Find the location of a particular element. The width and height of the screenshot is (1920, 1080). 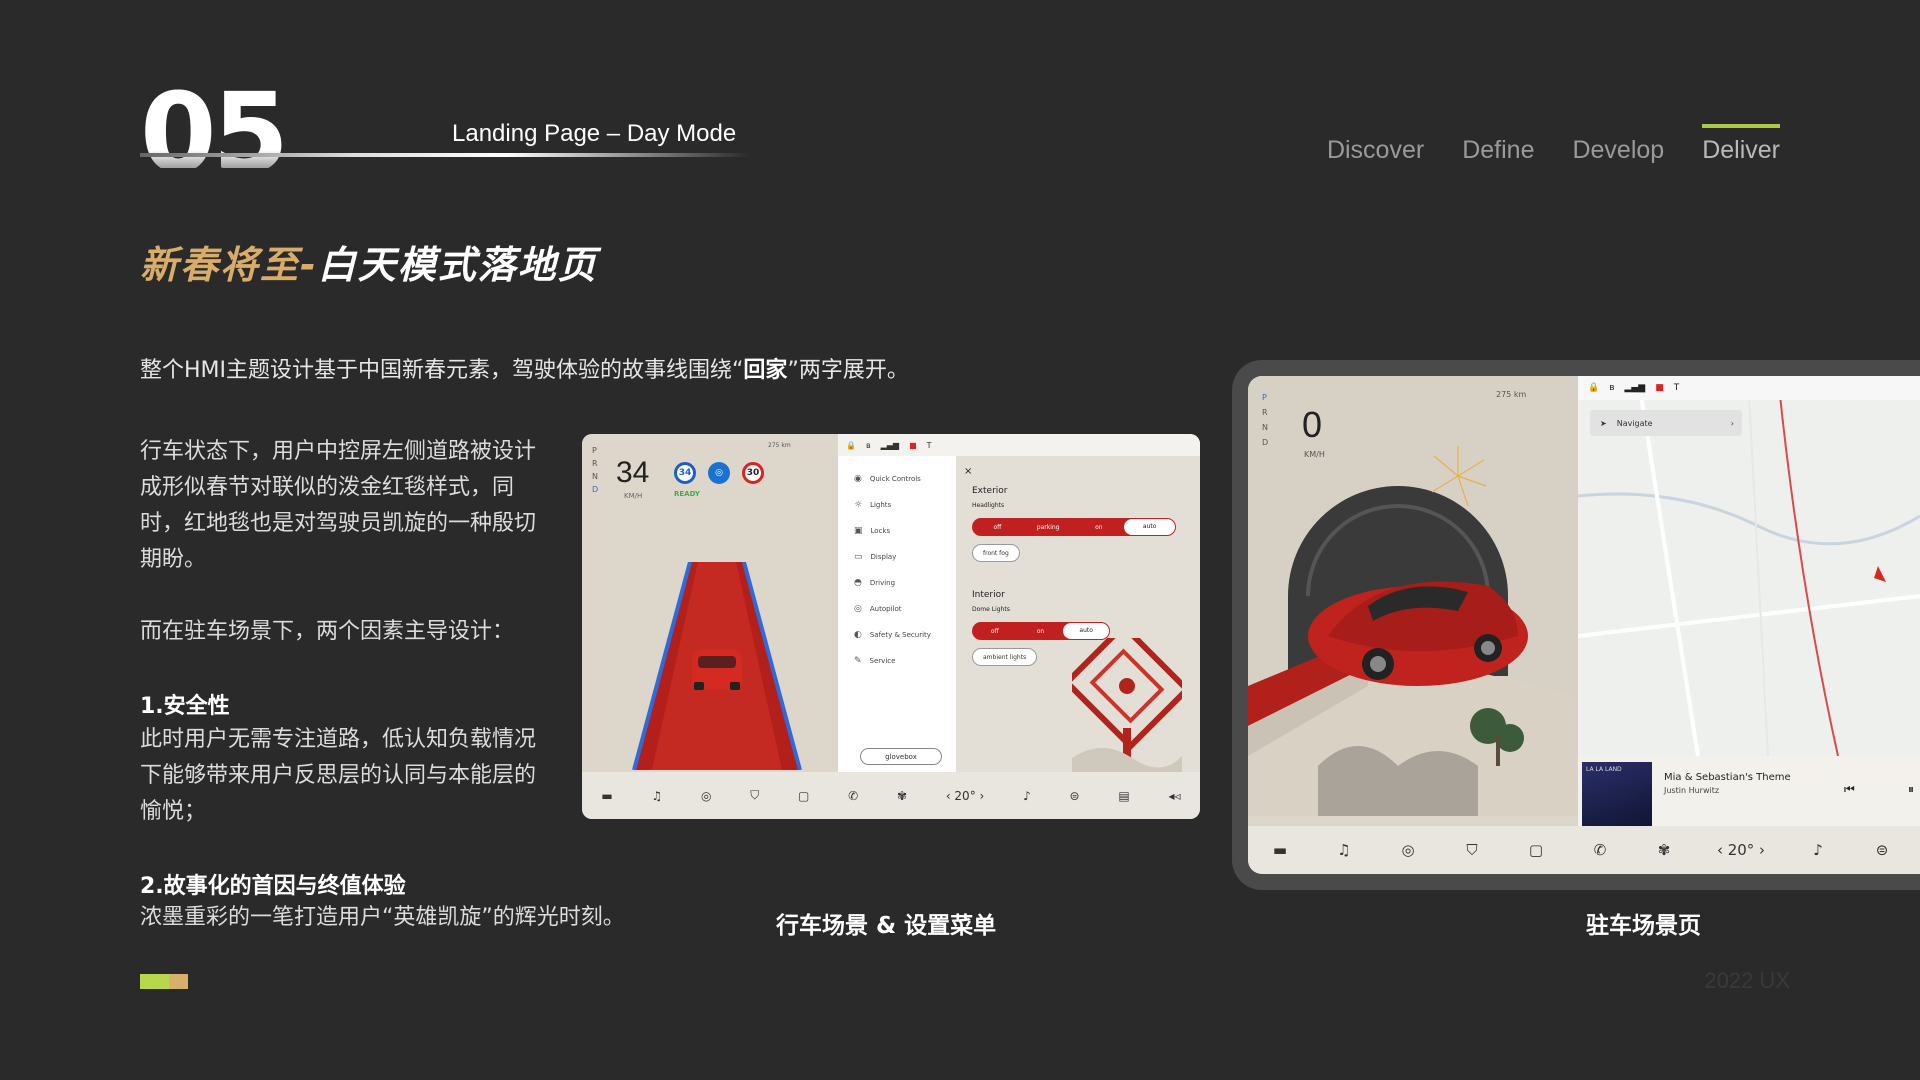

gear-r: R is located at coordinates (595, 463).